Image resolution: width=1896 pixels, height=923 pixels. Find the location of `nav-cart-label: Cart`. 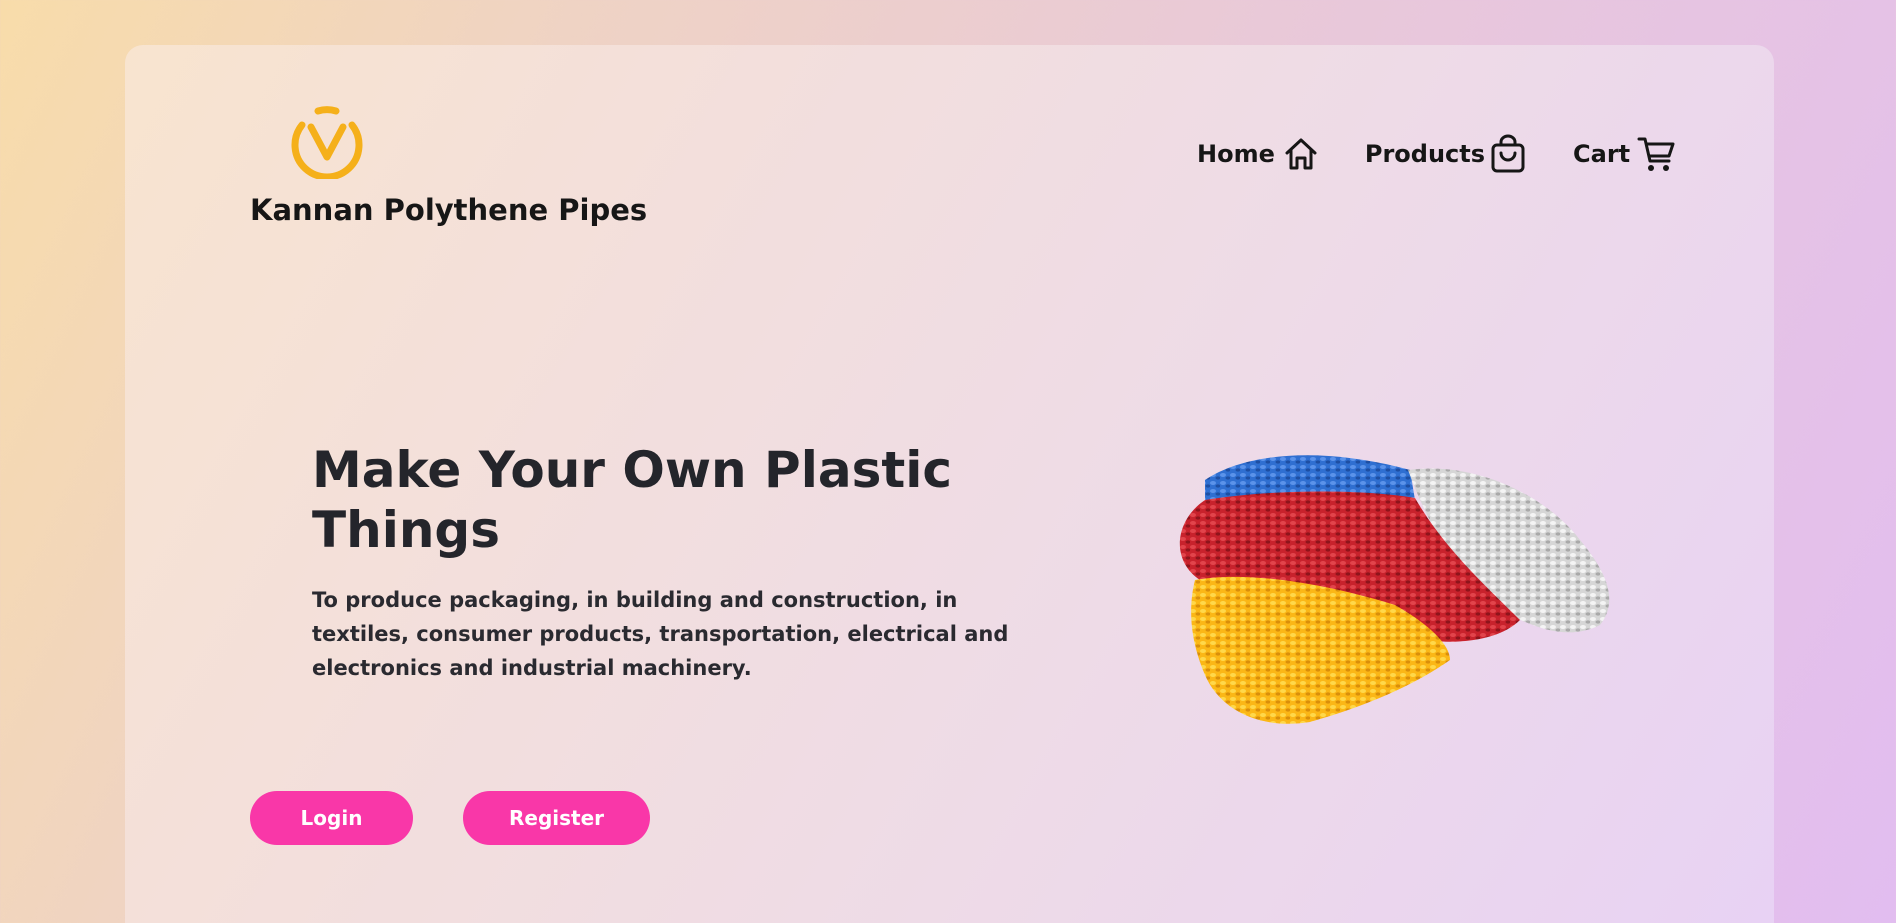

nav-cart-label: Cart is located at coordinates (1602, 154).